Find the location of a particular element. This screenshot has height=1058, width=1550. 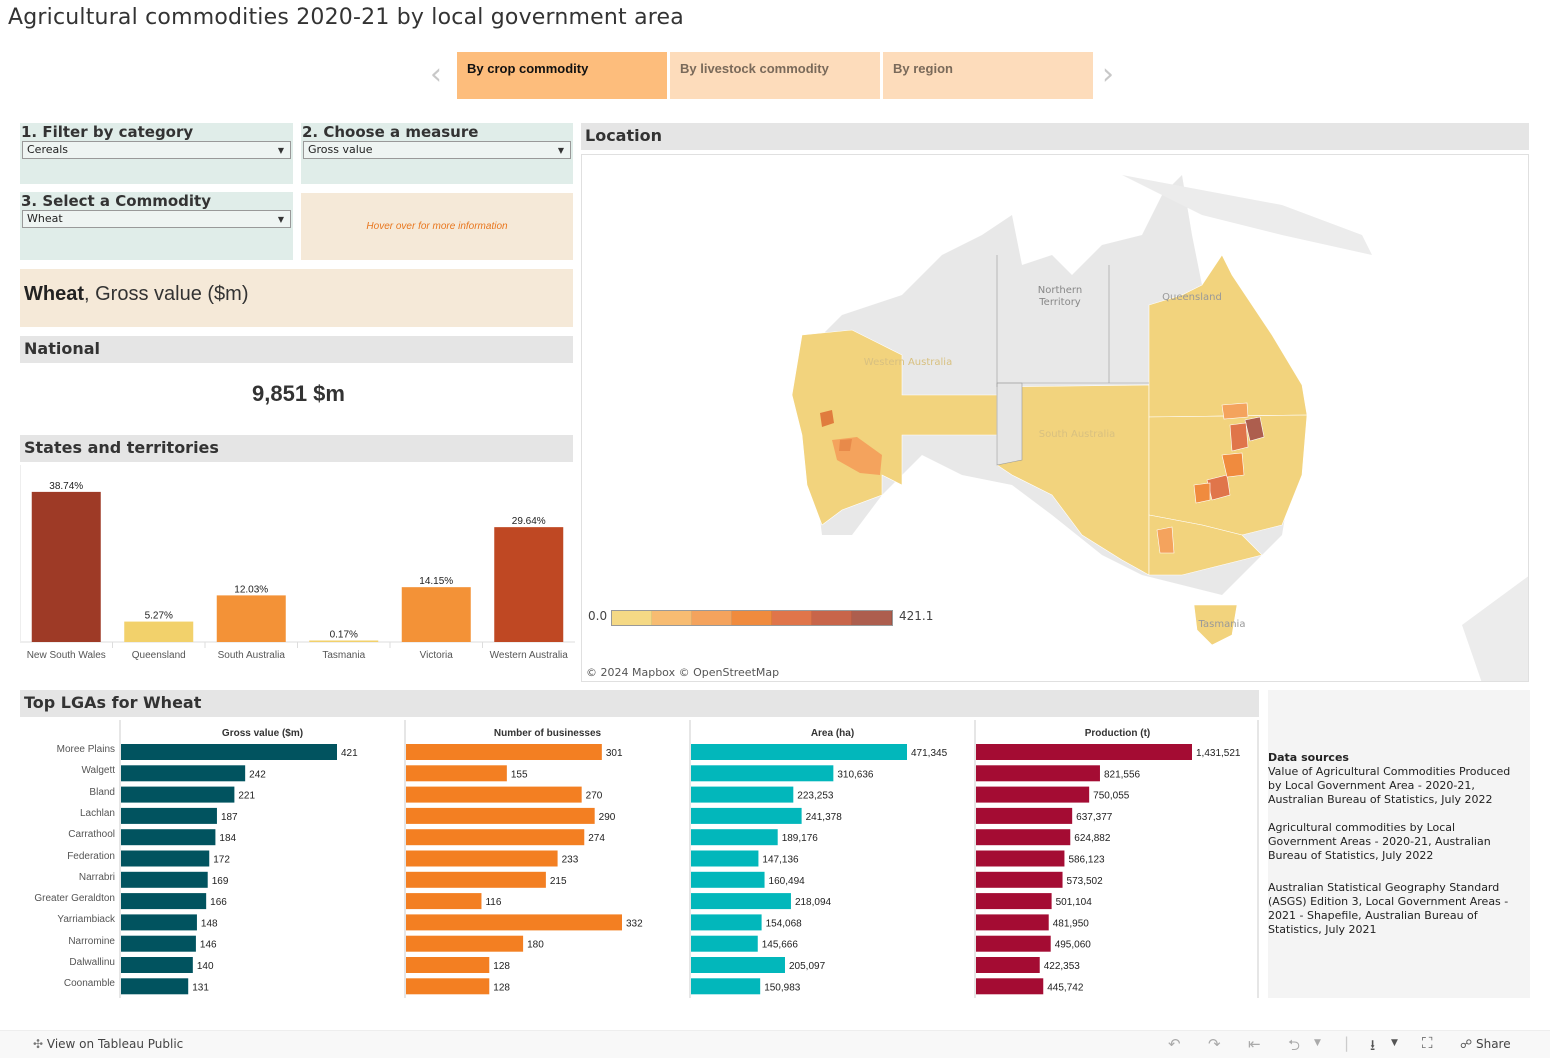

lga-bar-value-label: 242 is located at coordinates (257, 774).